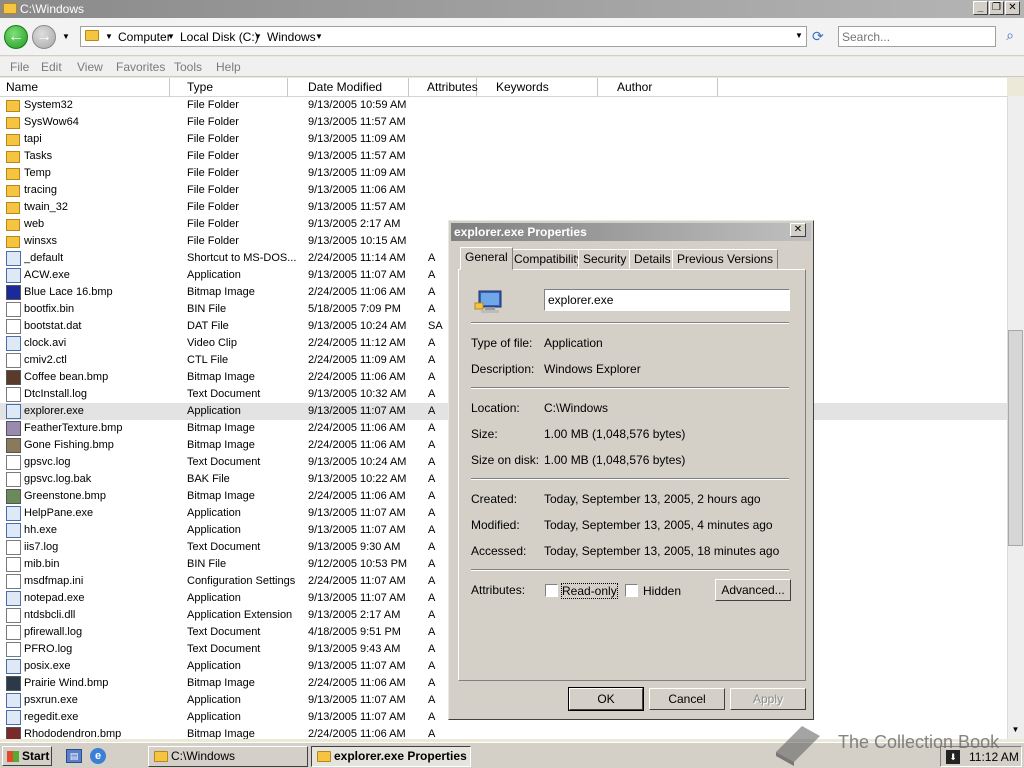 This screenshot has width=1024, height=768. I want to click on quicklaunch-desktop-icon: ▤, so click(74, 756).